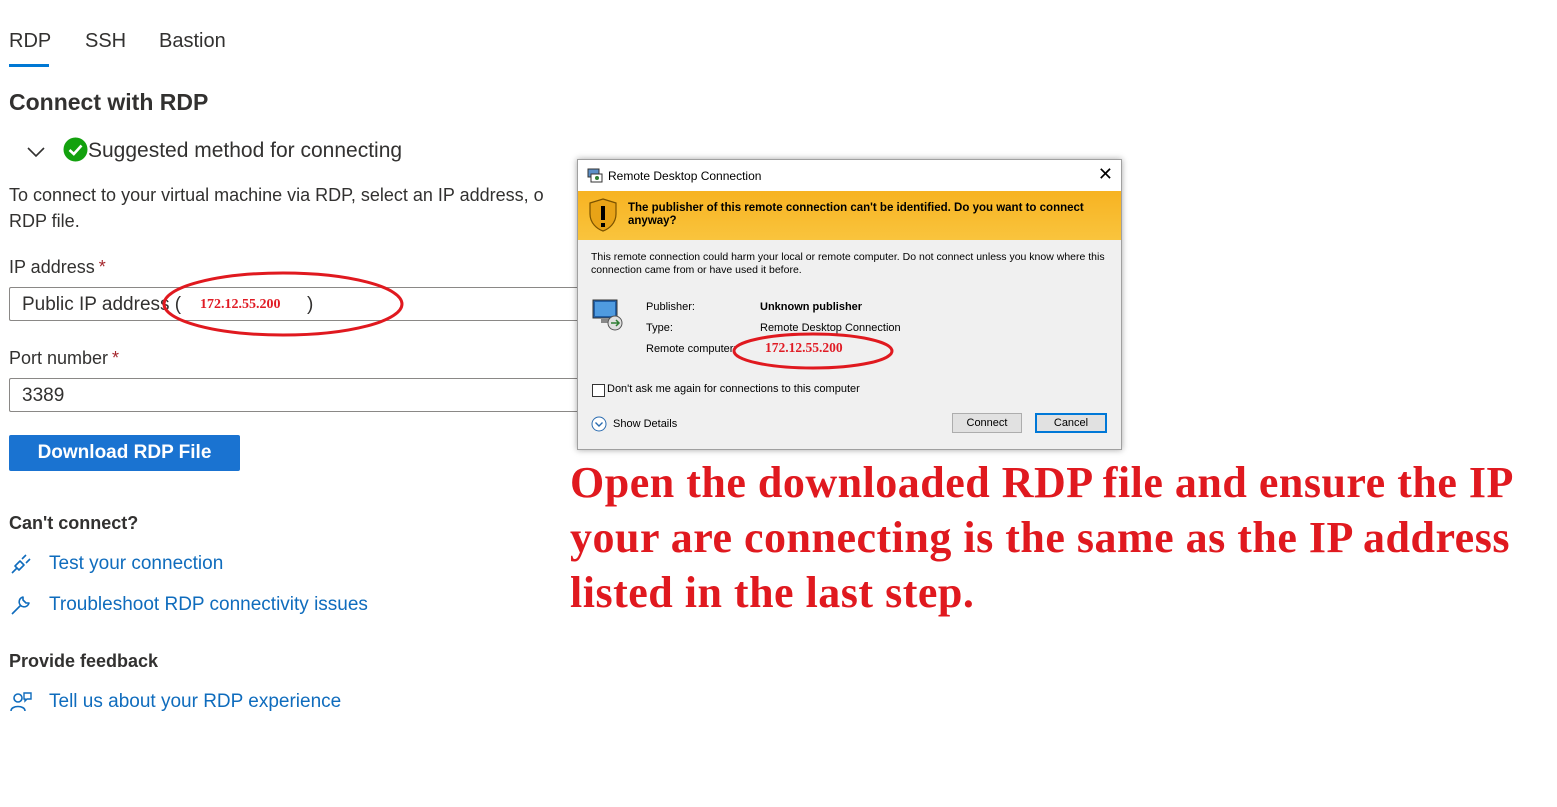  Describe the element at coordinates (84, 661) in the screenshot. I see `feedback-heading: Provide feedback` at that location.